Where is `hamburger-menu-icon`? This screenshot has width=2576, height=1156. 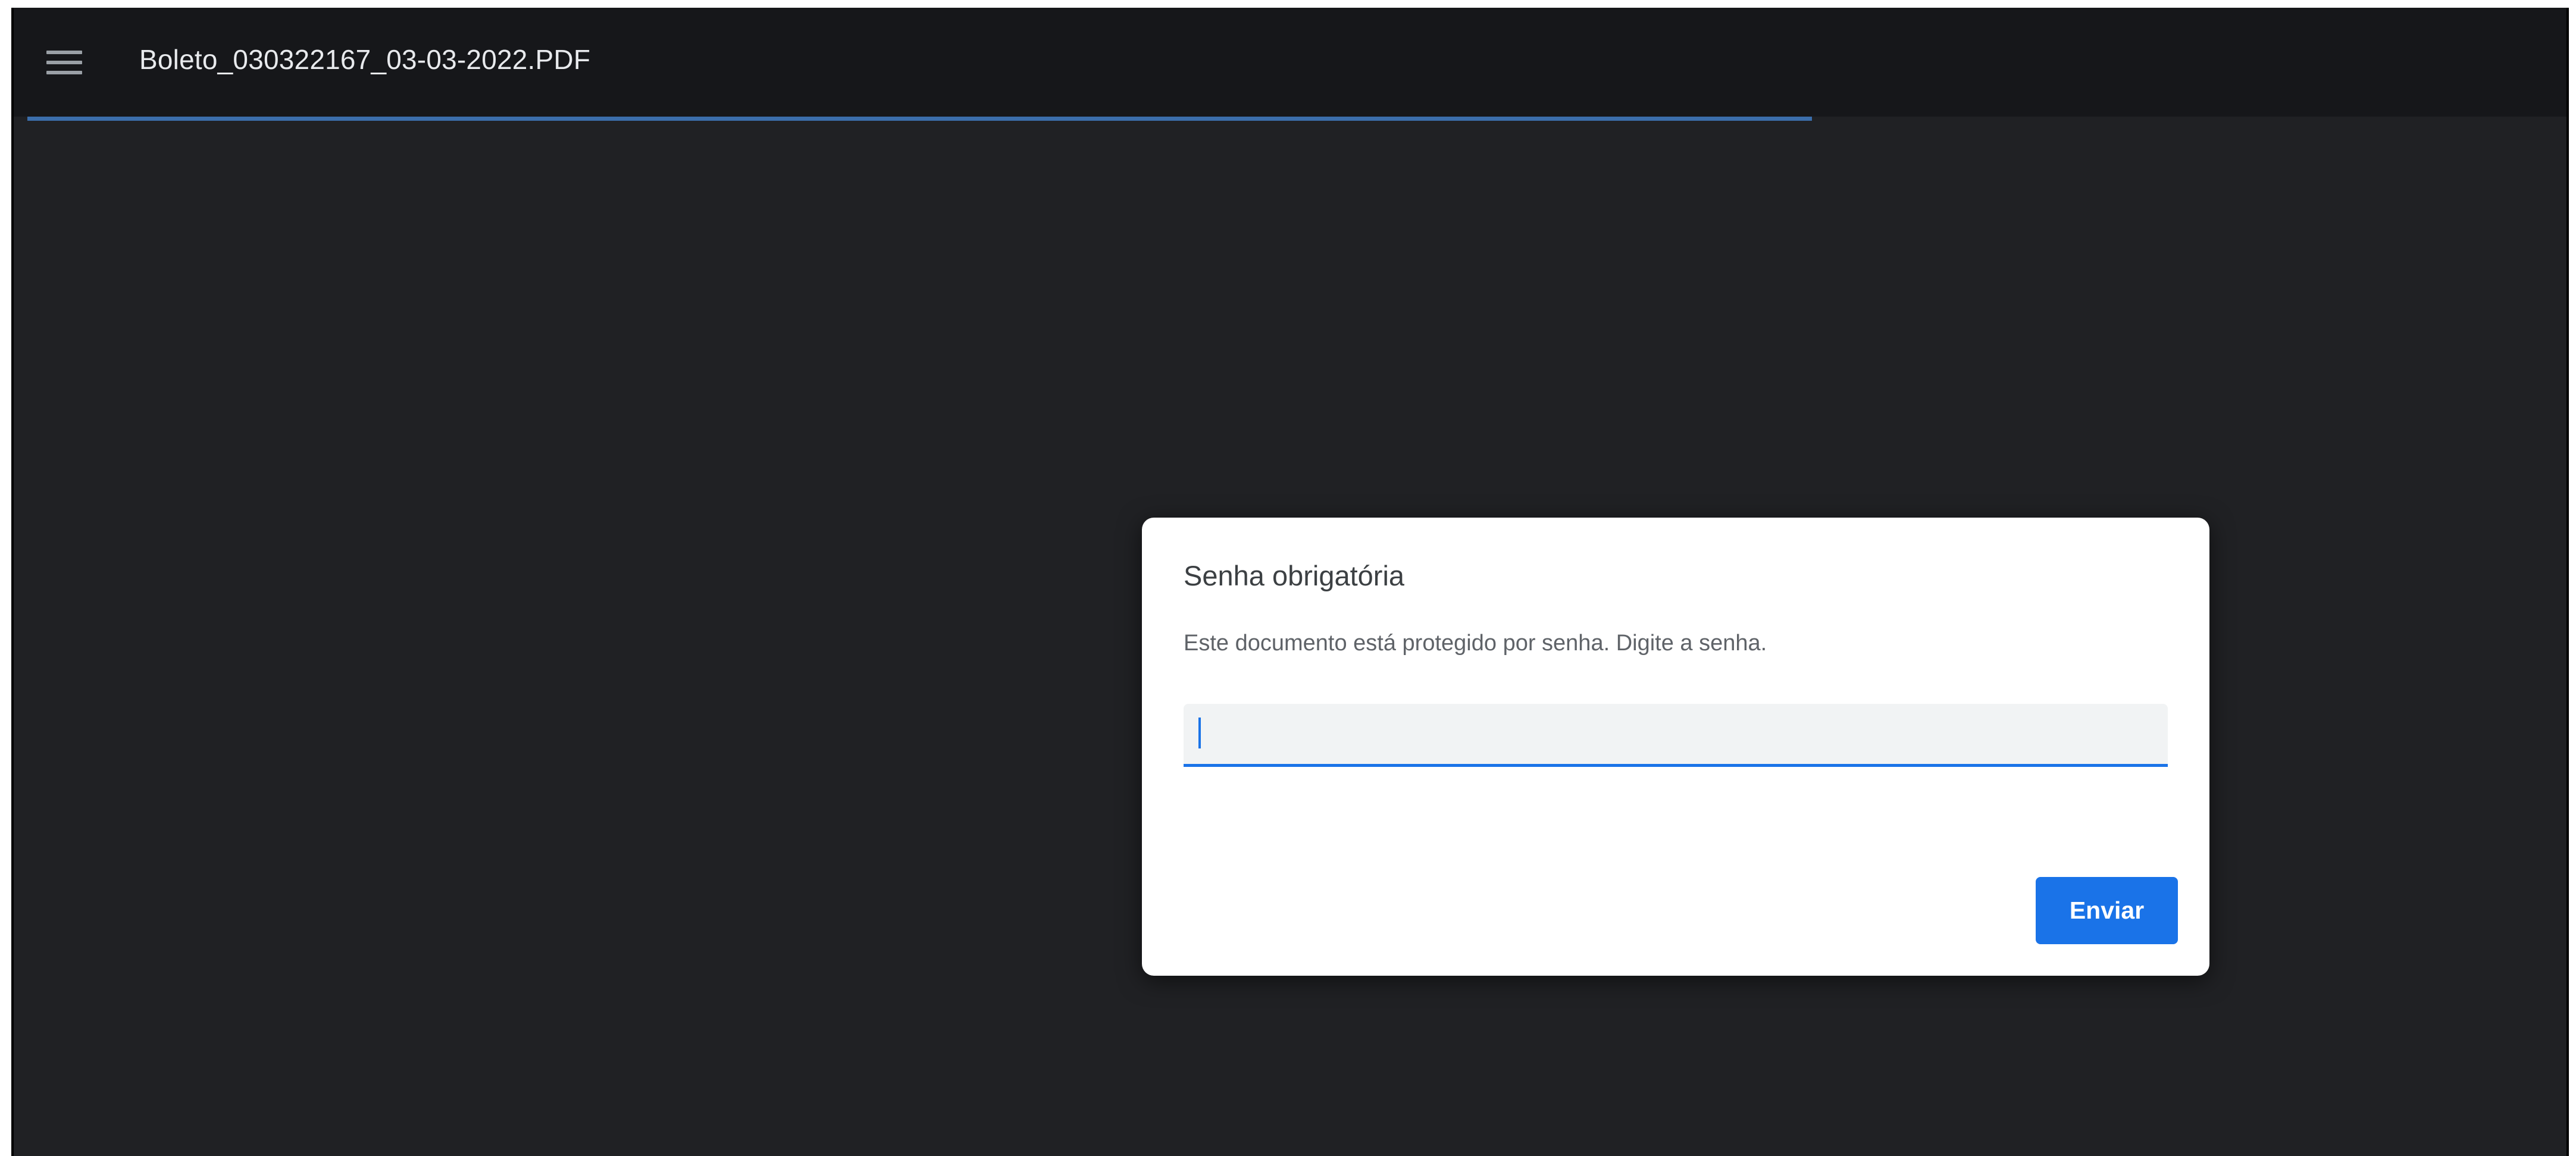
hamburger-menu-icon is located at coordinates (64, 62).